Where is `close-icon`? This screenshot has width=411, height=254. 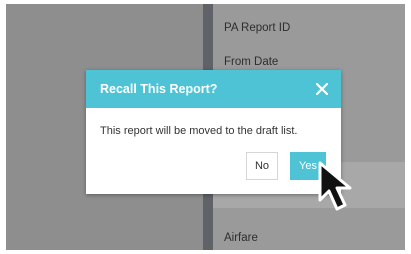 close-icon is located at coordinates (322, 89).